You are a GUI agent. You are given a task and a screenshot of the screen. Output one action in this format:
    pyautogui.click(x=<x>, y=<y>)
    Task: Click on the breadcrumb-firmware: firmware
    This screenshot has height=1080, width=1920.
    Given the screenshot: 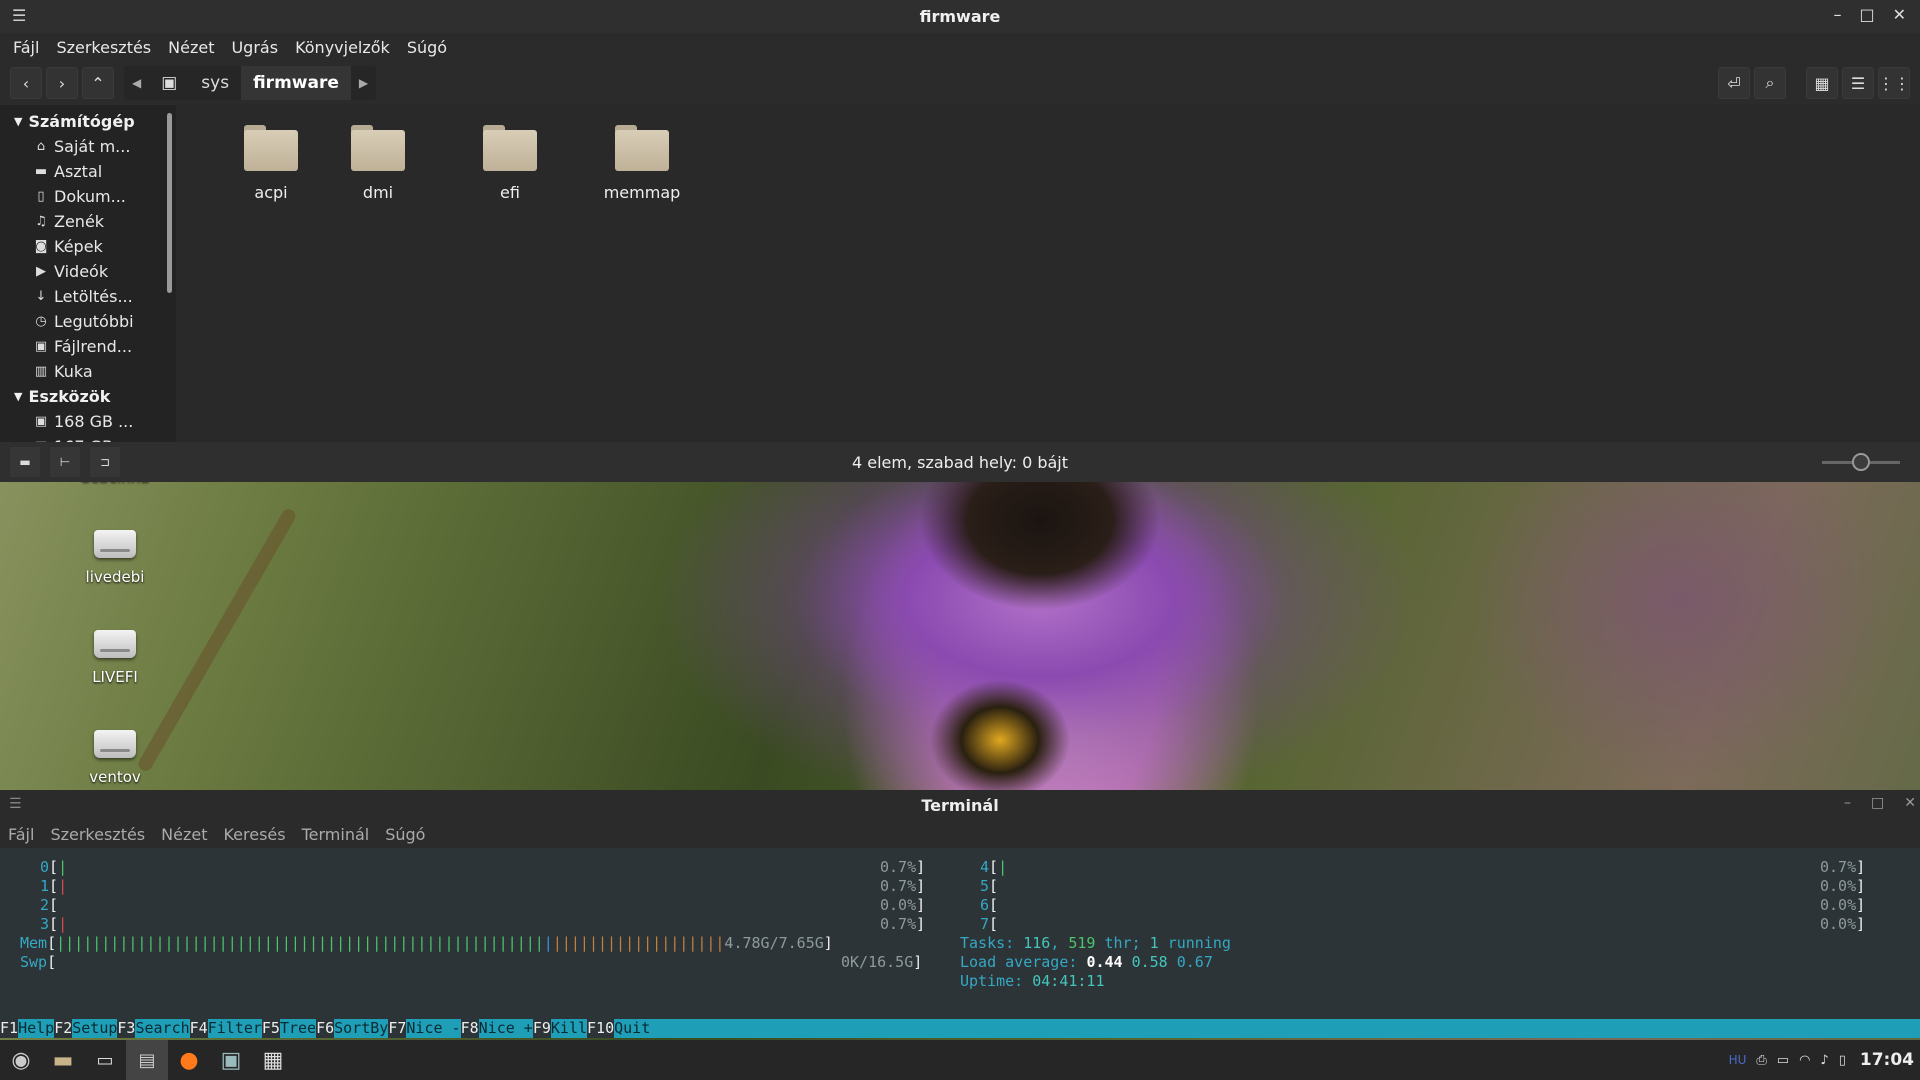 What is the action you would take?
    pyautogui.click(x=296, y=83)
    